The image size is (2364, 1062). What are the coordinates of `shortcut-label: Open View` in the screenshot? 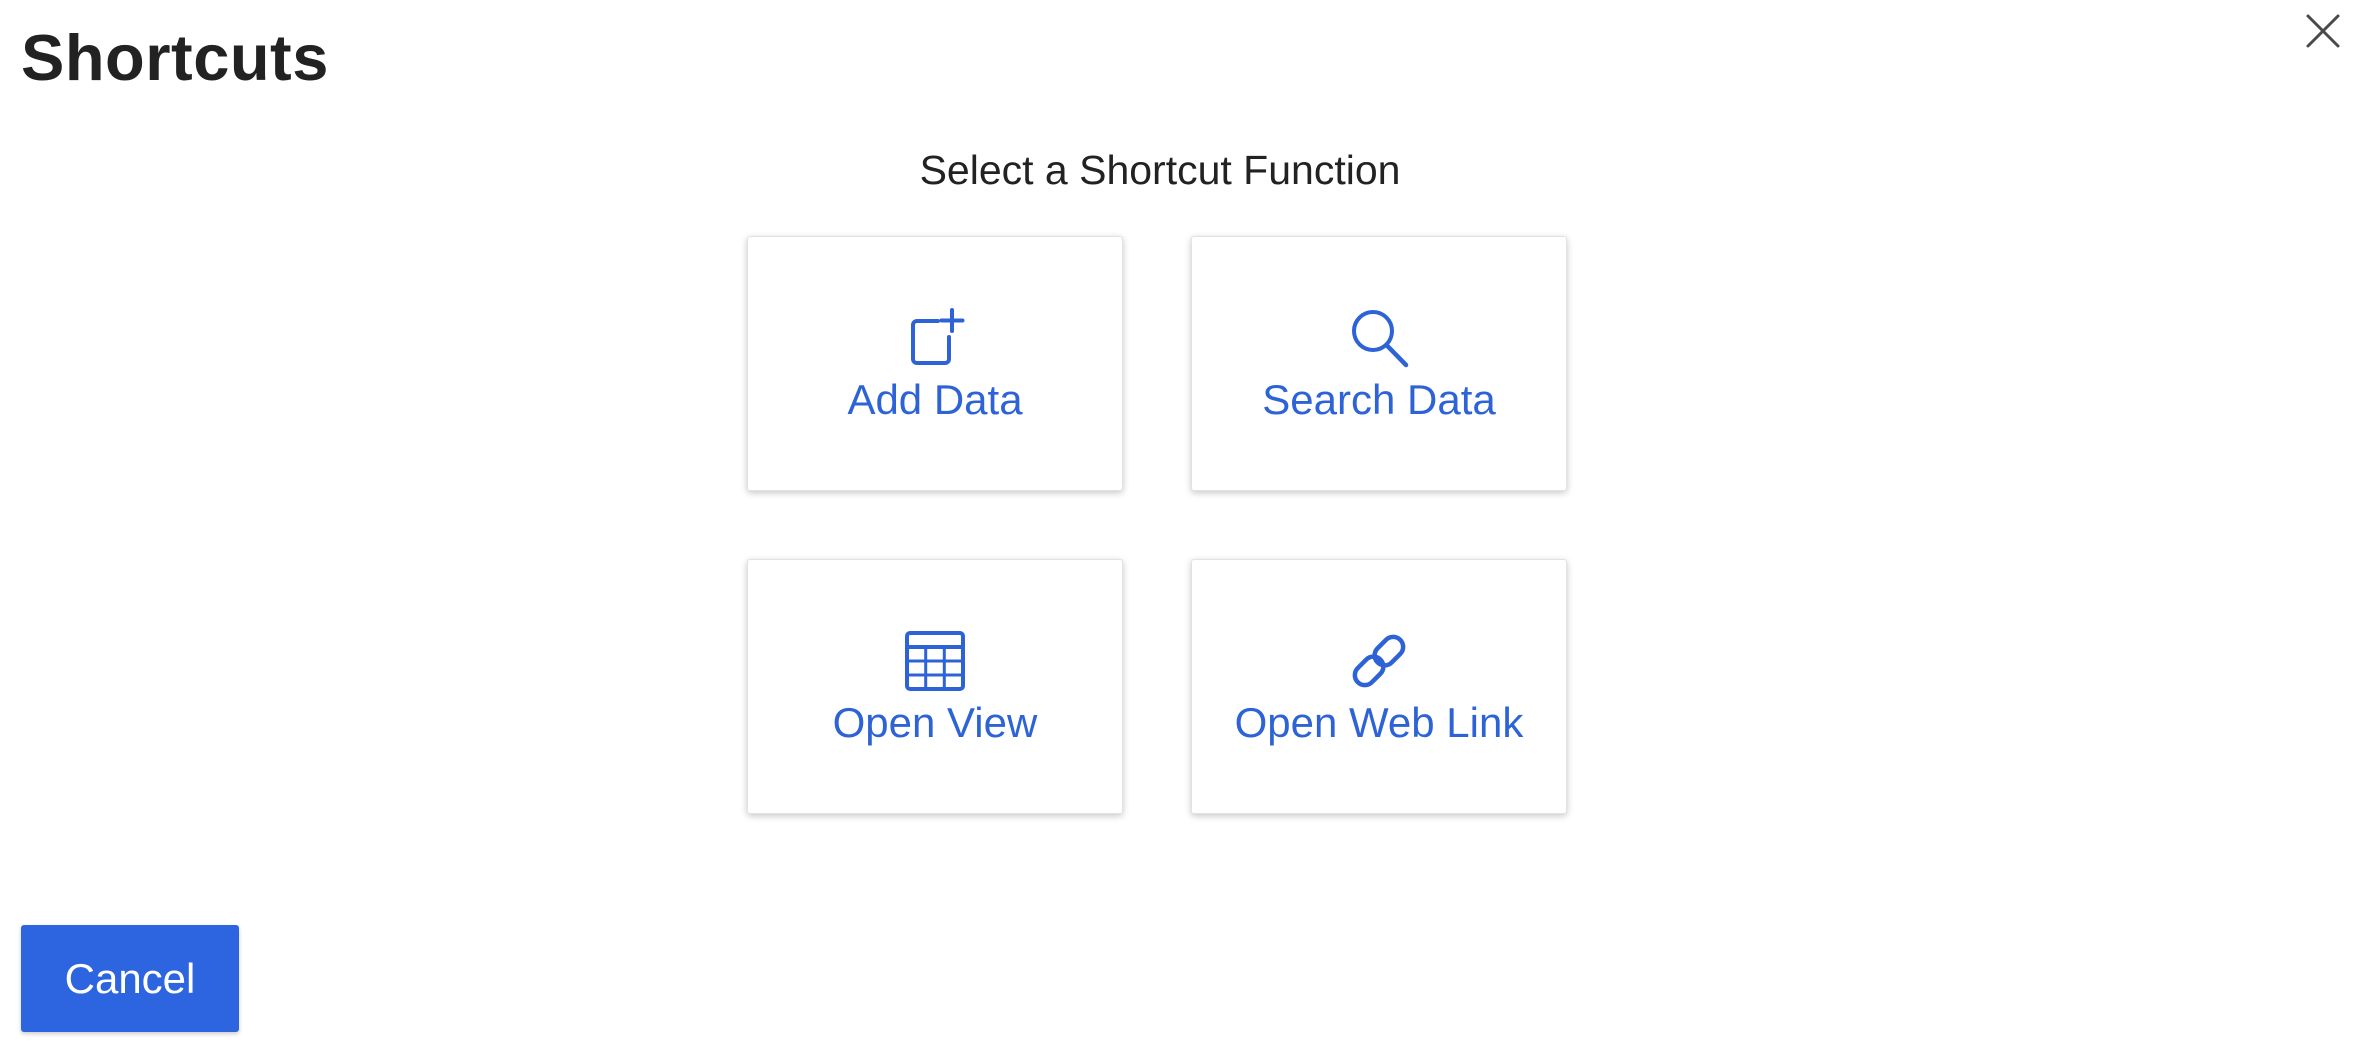 It's located at (935, 722).